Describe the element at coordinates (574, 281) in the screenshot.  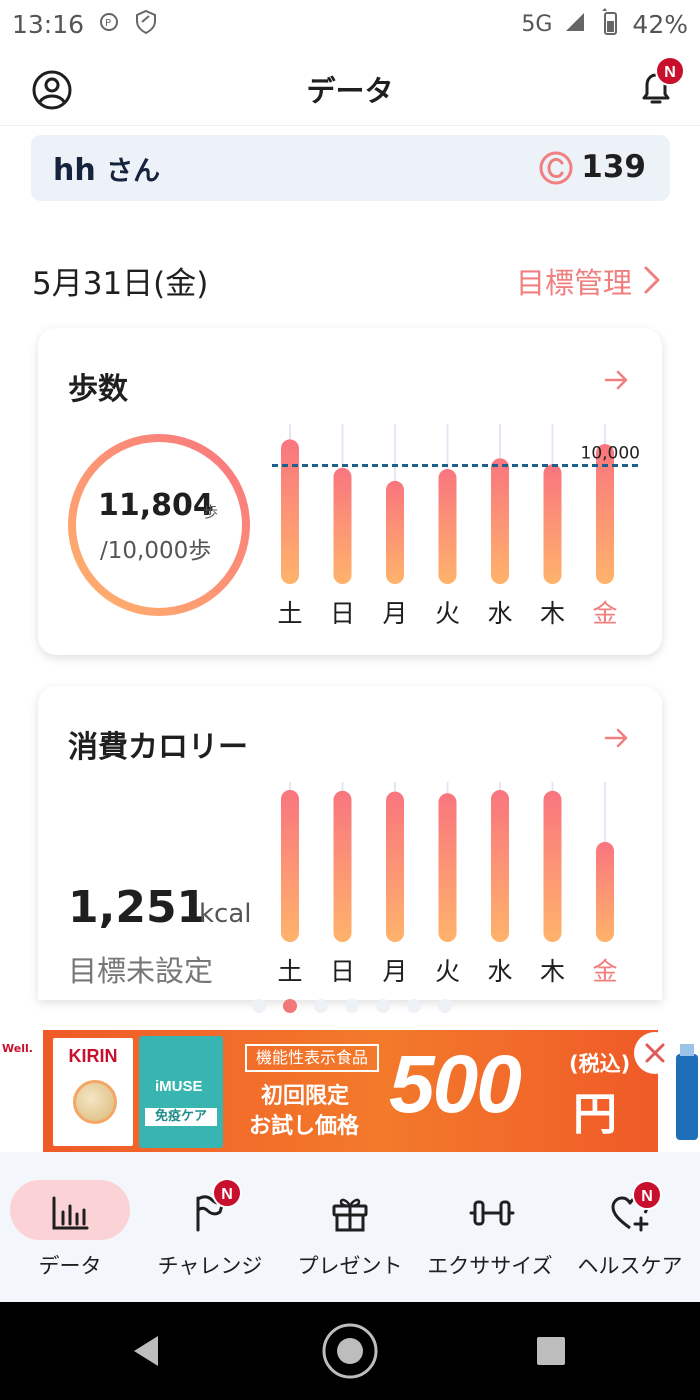
I see `goal-management-link: 目標管理` at that location.